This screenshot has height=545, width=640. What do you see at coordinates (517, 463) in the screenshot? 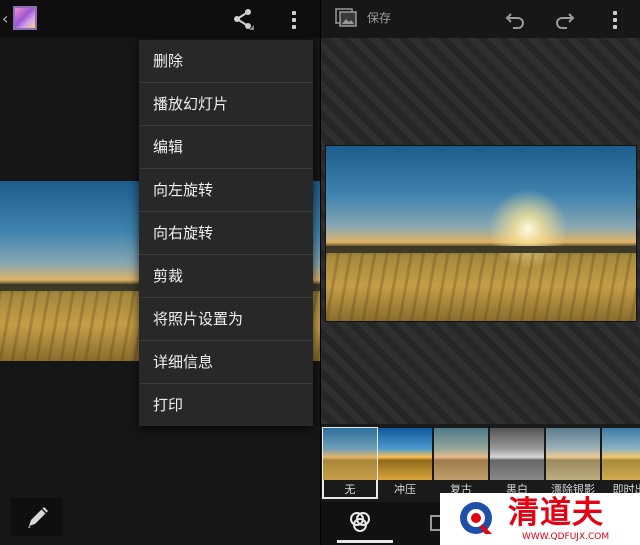
I see `filter-thumb-bw: 黑白` at bounding box center [517, 463].